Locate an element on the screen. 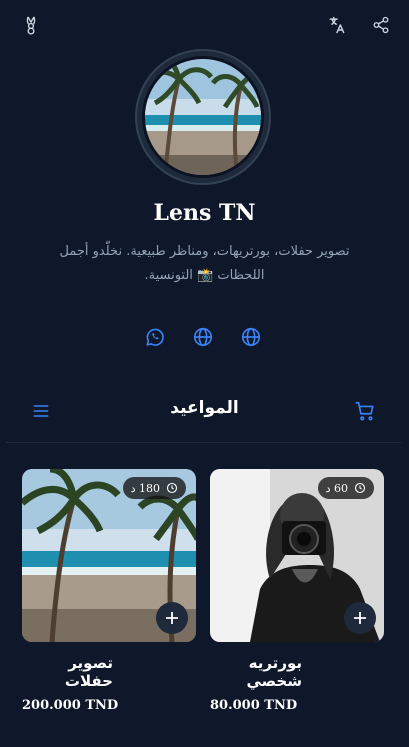  duration-badge: 60 د is located at coordinates (345, 488).